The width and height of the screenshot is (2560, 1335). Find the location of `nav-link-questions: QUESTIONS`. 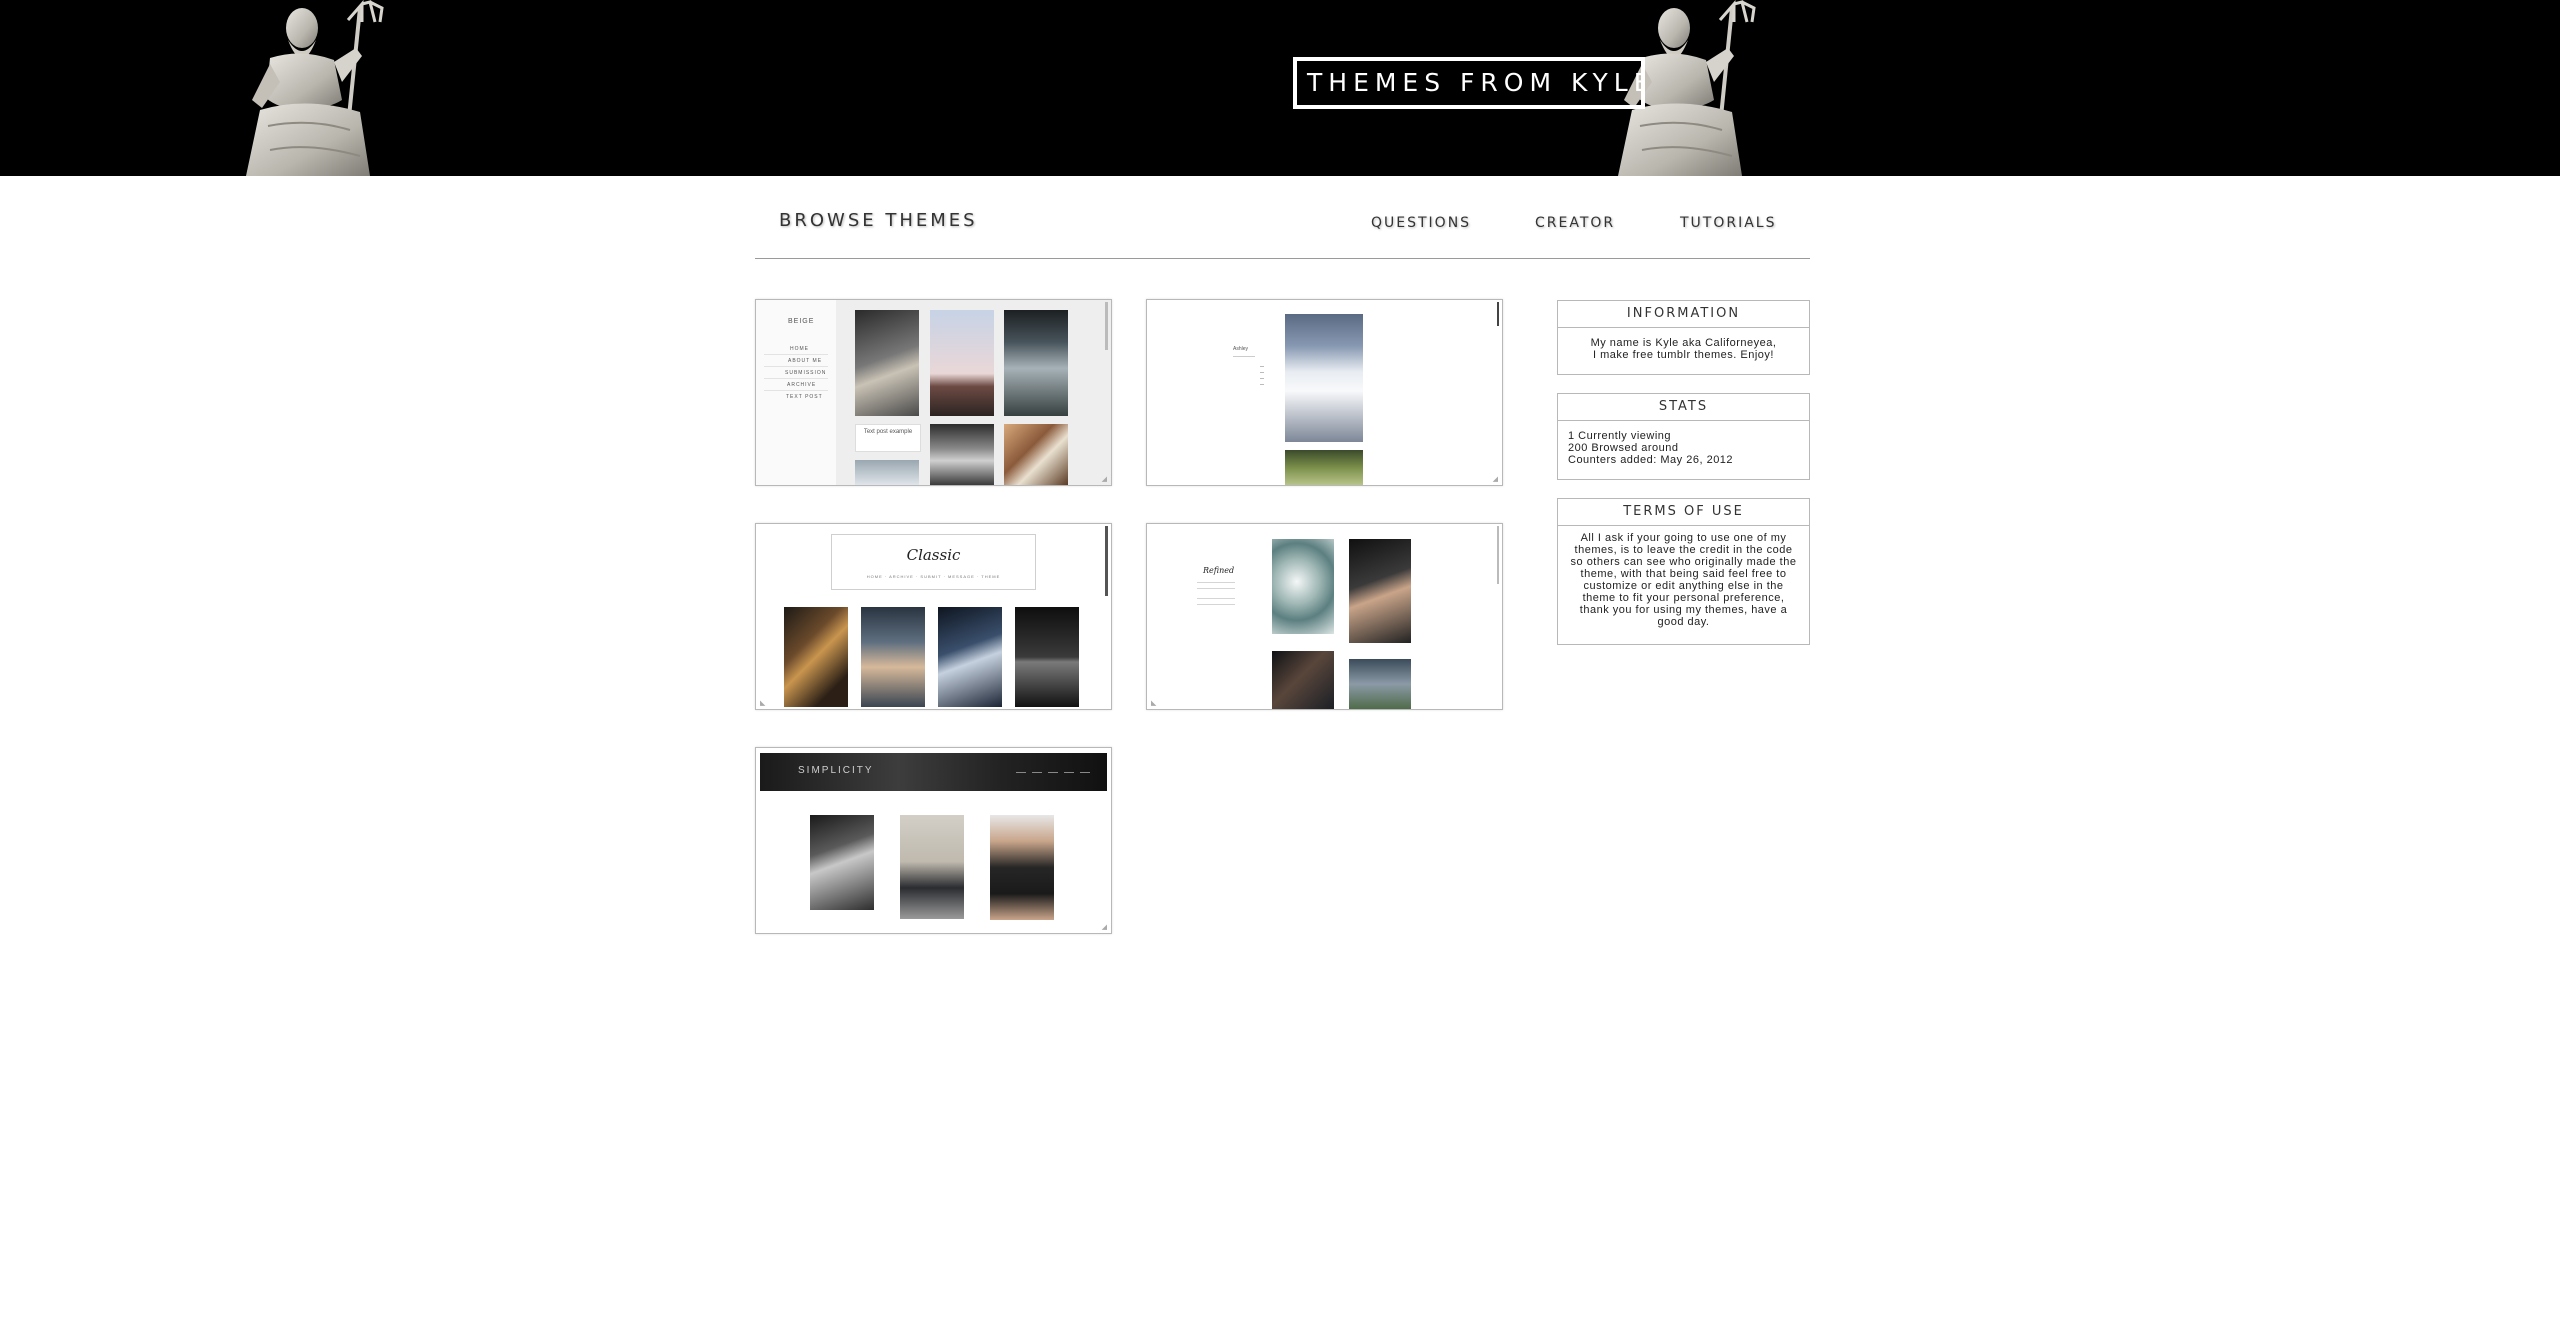

nav-link-questions: QUESTIONS is located at coordinates (1421, 223).